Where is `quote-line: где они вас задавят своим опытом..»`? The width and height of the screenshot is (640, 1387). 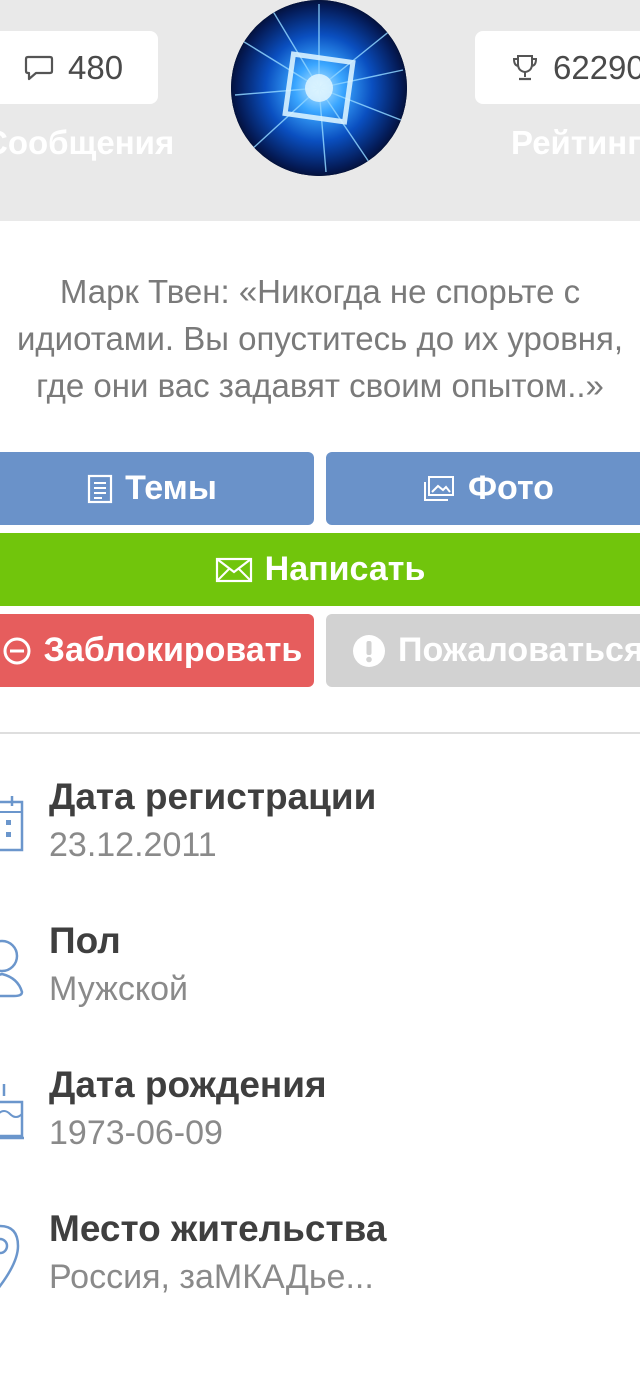 quote-line: где они вас задавят своим опытом..» is located at coordinates (320, 385).